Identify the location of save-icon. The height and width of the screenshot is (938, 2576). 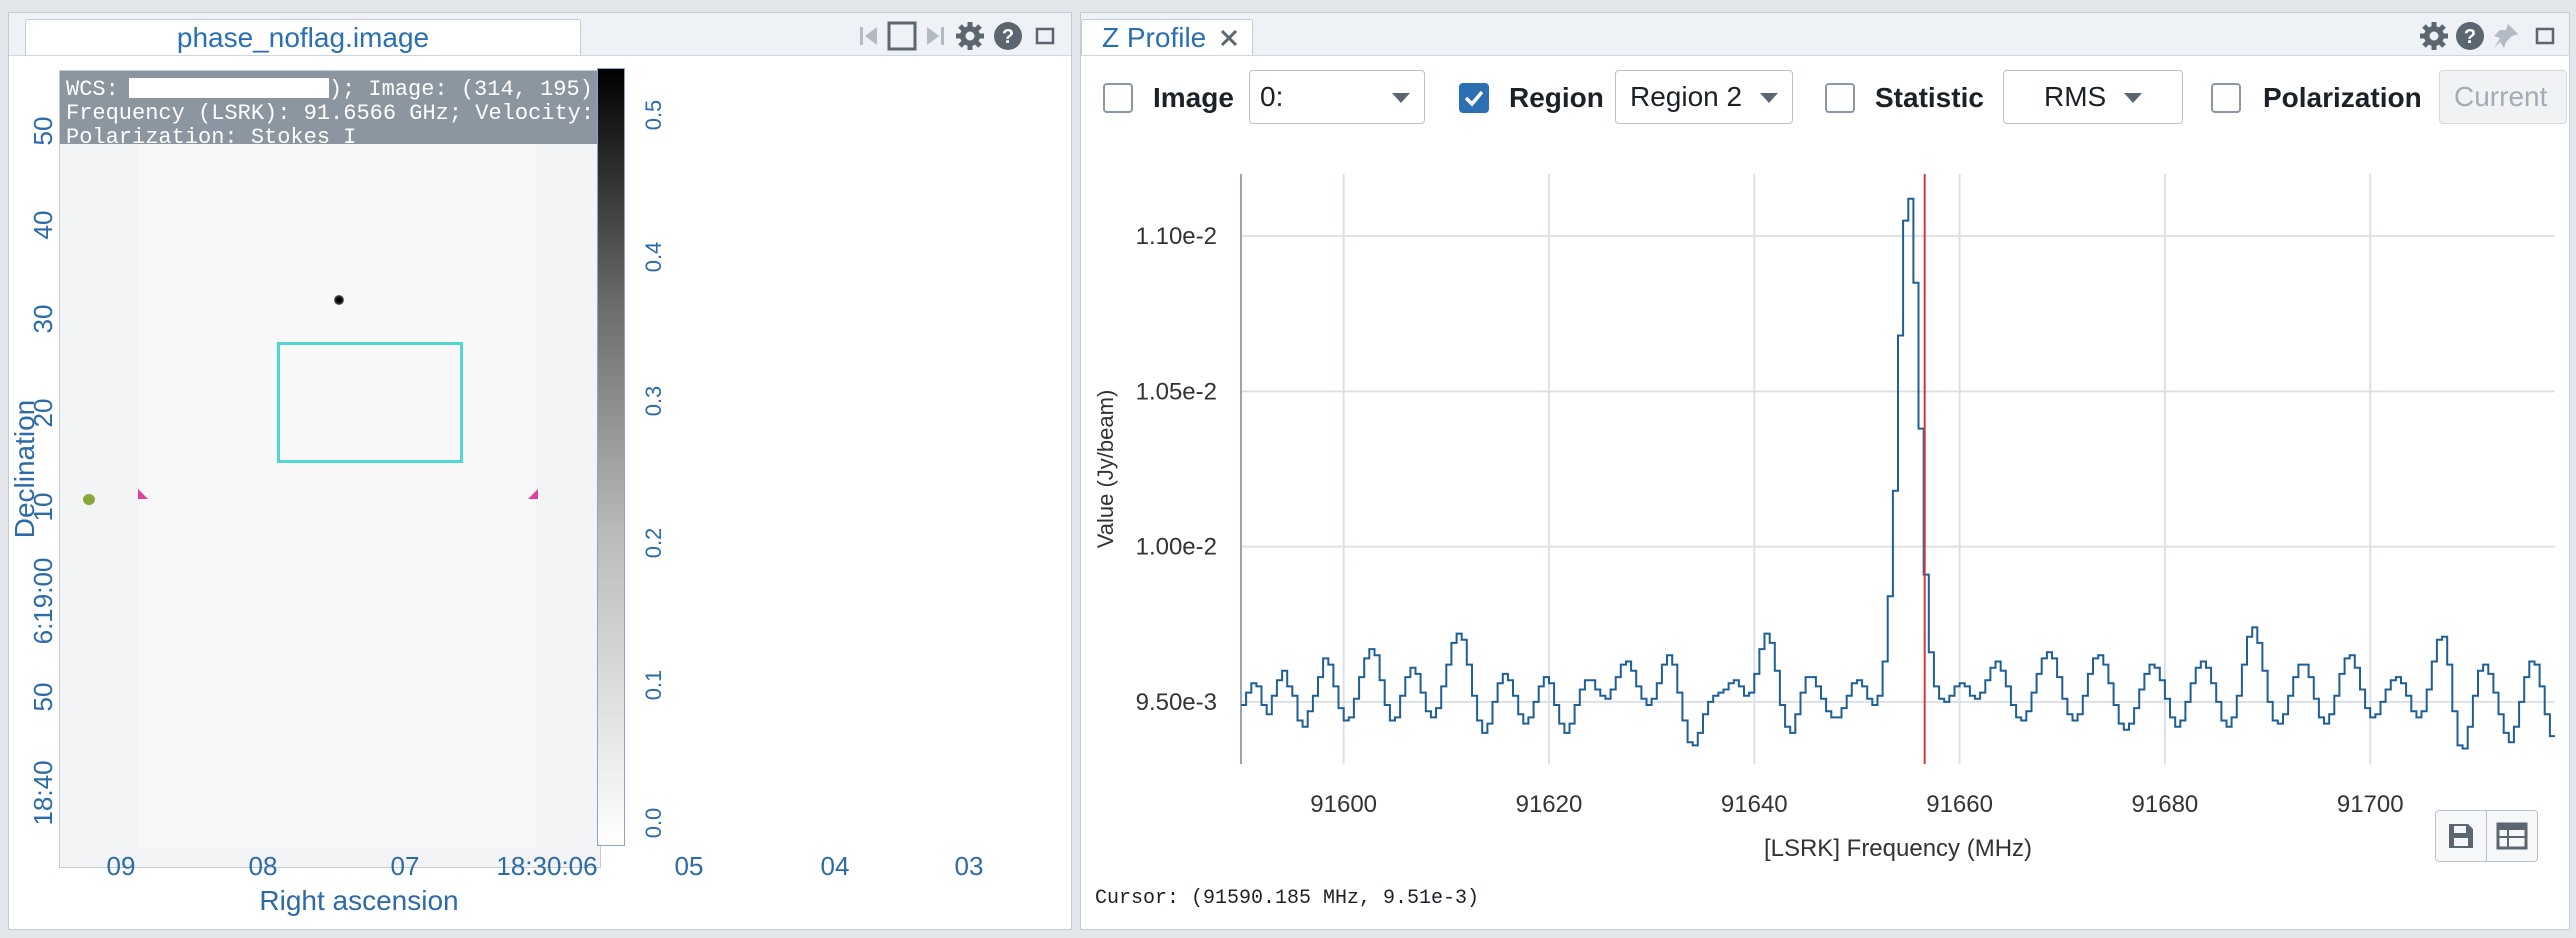
(2461, 836).